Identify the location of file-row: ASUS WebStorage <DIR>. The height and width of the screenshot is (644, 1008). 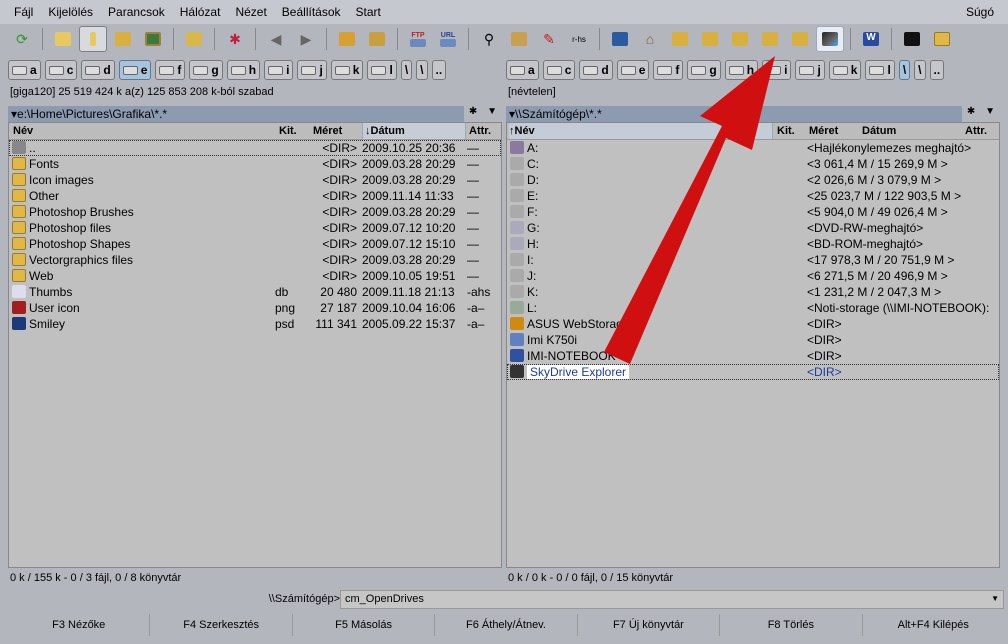
(753, 324).